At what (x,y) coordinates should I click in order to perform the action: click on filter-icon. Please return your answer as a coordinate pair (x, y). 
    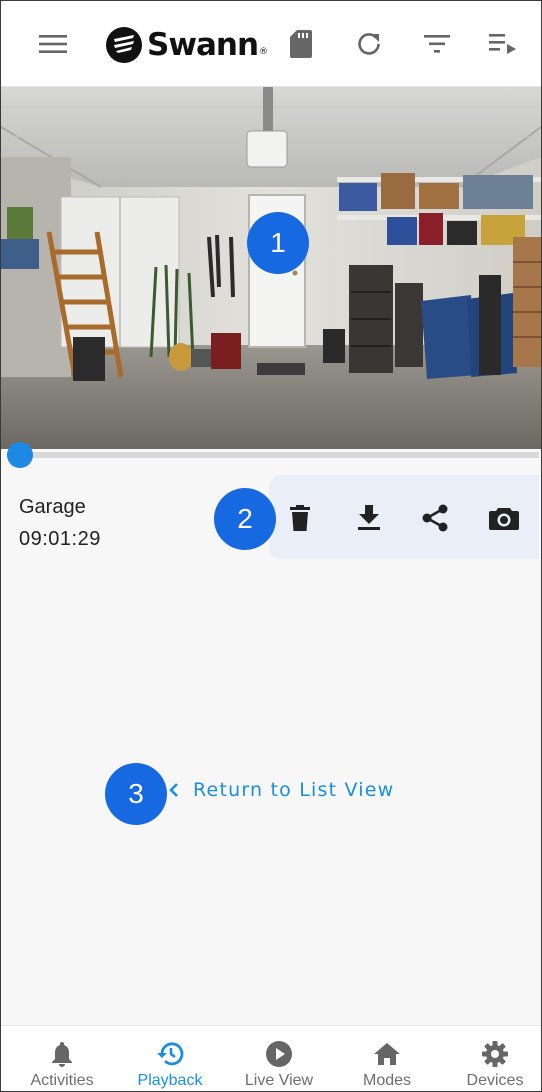
    Looking at the image, I should click on (437, 44).